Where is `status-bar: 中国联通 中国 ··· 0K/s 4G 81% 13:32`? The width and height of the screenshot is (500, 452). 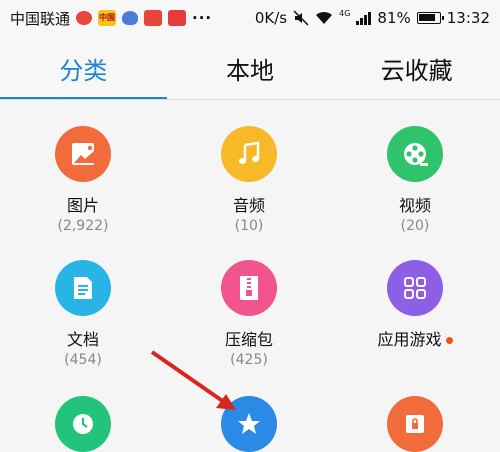
status-bar: 中国联通 中国 ··· 0K/s 4G 81% 13:32 is located at coordinates (250, 18).